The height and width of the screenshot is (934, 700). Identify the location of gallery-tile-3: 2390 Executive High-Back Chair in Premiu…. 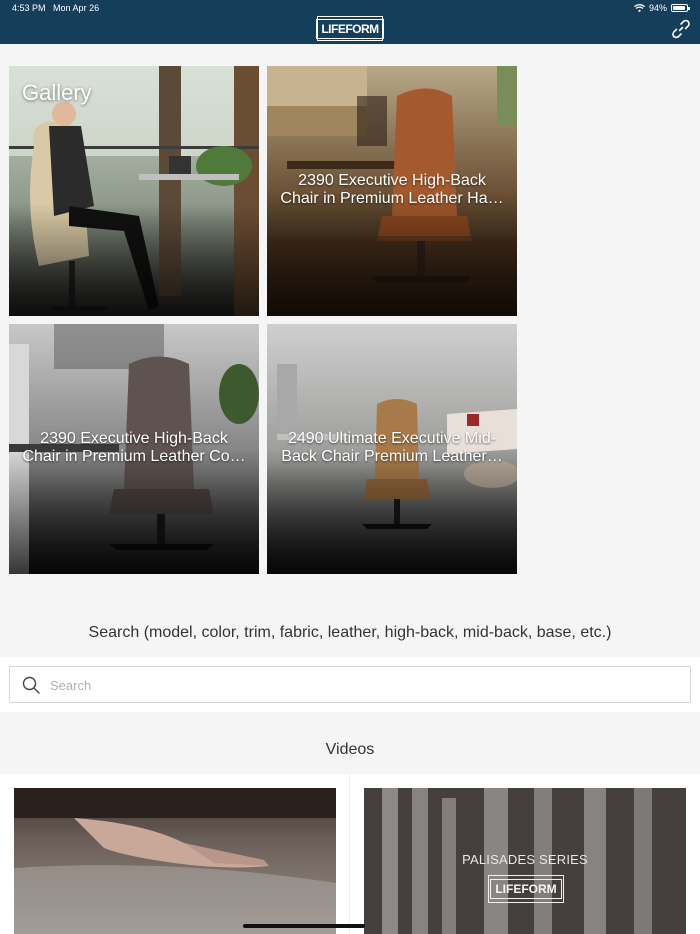
(134, 449).